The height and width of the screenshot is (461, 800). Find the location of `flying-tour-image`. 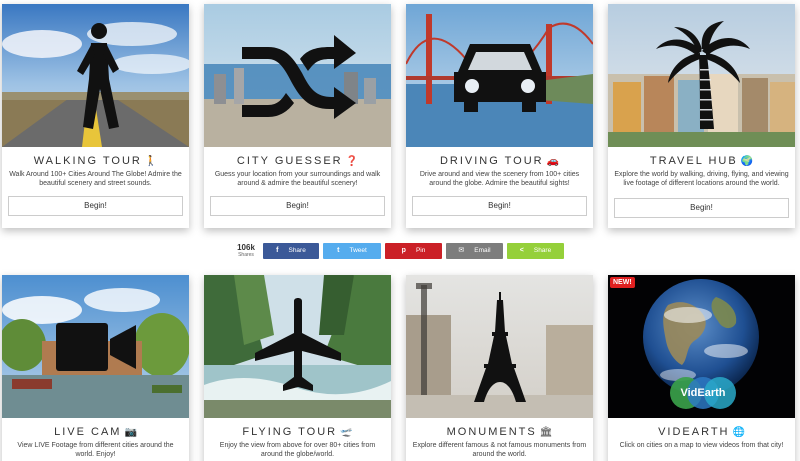

flying-tour-image is located at coordinates (297, 346).